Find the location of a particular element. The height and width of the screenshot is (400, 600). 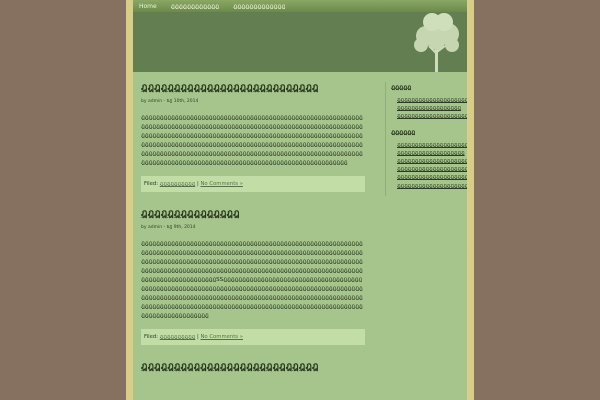

sidebar-link: ฎฎฎฎฎฎฎฎฎฎฎฎฎฎฎฎฎฎ is located at coordinates (432, 108).